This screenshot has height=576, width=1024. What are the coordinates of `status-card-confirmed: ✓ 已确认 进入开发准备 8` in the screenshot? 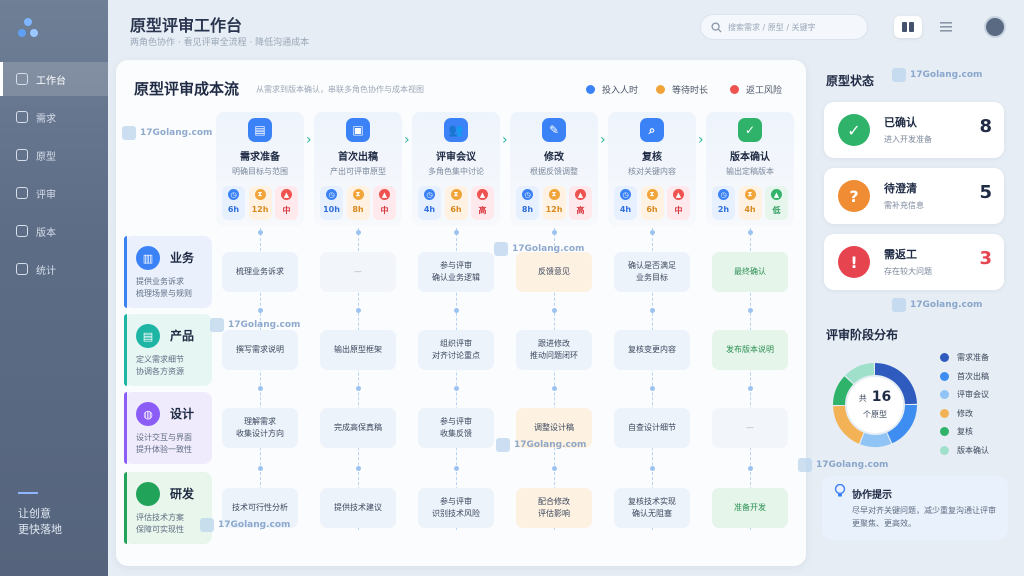 It's located at (914, 130).